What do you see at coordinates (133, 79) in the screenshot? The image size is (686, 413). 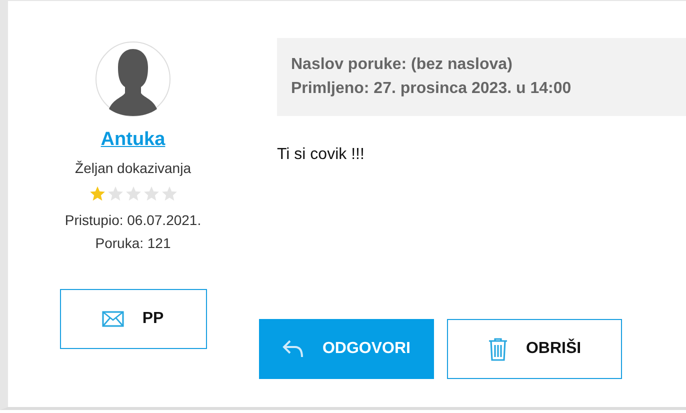 I see `avatar-icon` at bounding box center [133, 79].